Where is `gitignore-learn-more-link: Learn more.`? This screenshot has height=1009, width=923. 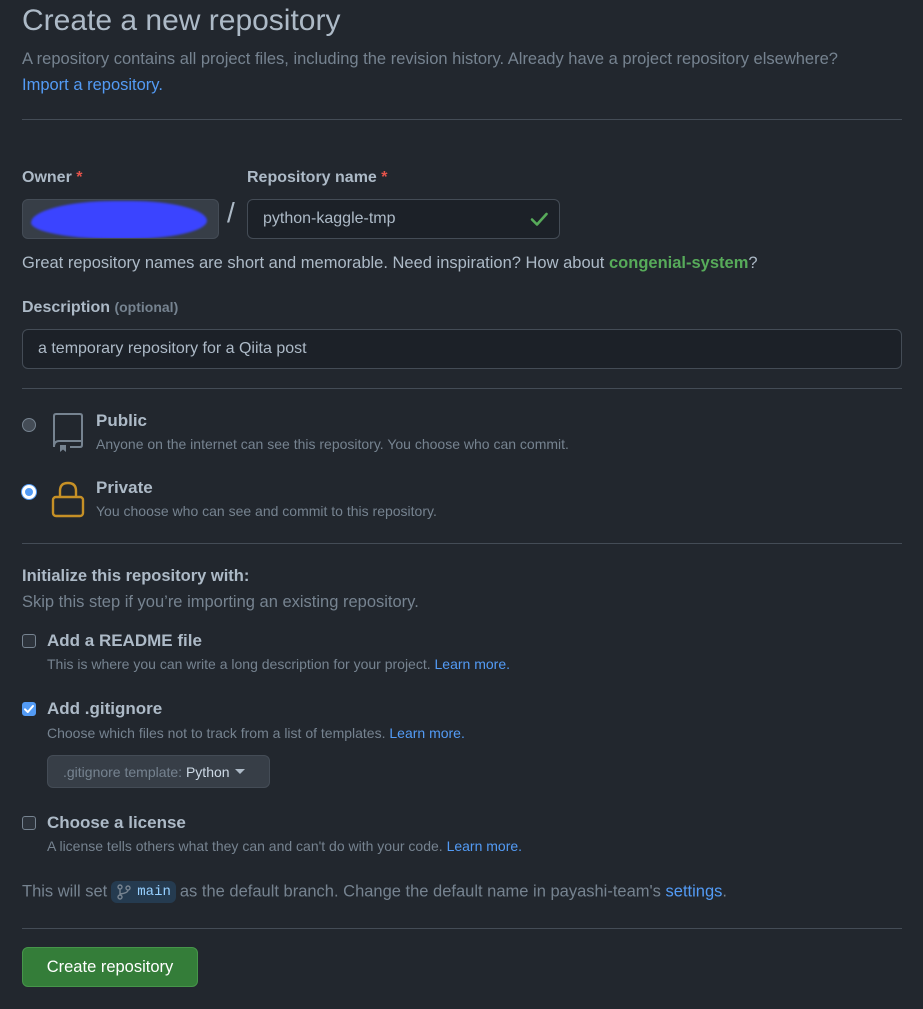 gitignore-learn-more-link: Learn more. is located at coordinates (426, 733).